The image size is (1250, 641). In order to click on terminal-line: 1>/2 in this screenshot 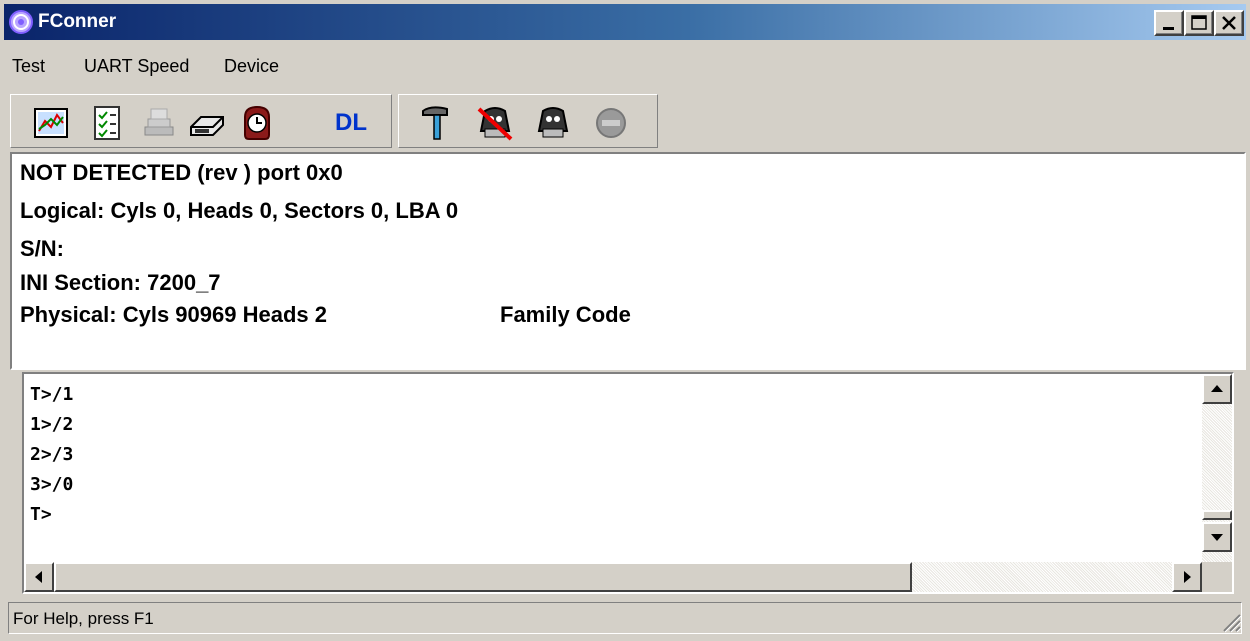, I will do `click(52, 424)`.